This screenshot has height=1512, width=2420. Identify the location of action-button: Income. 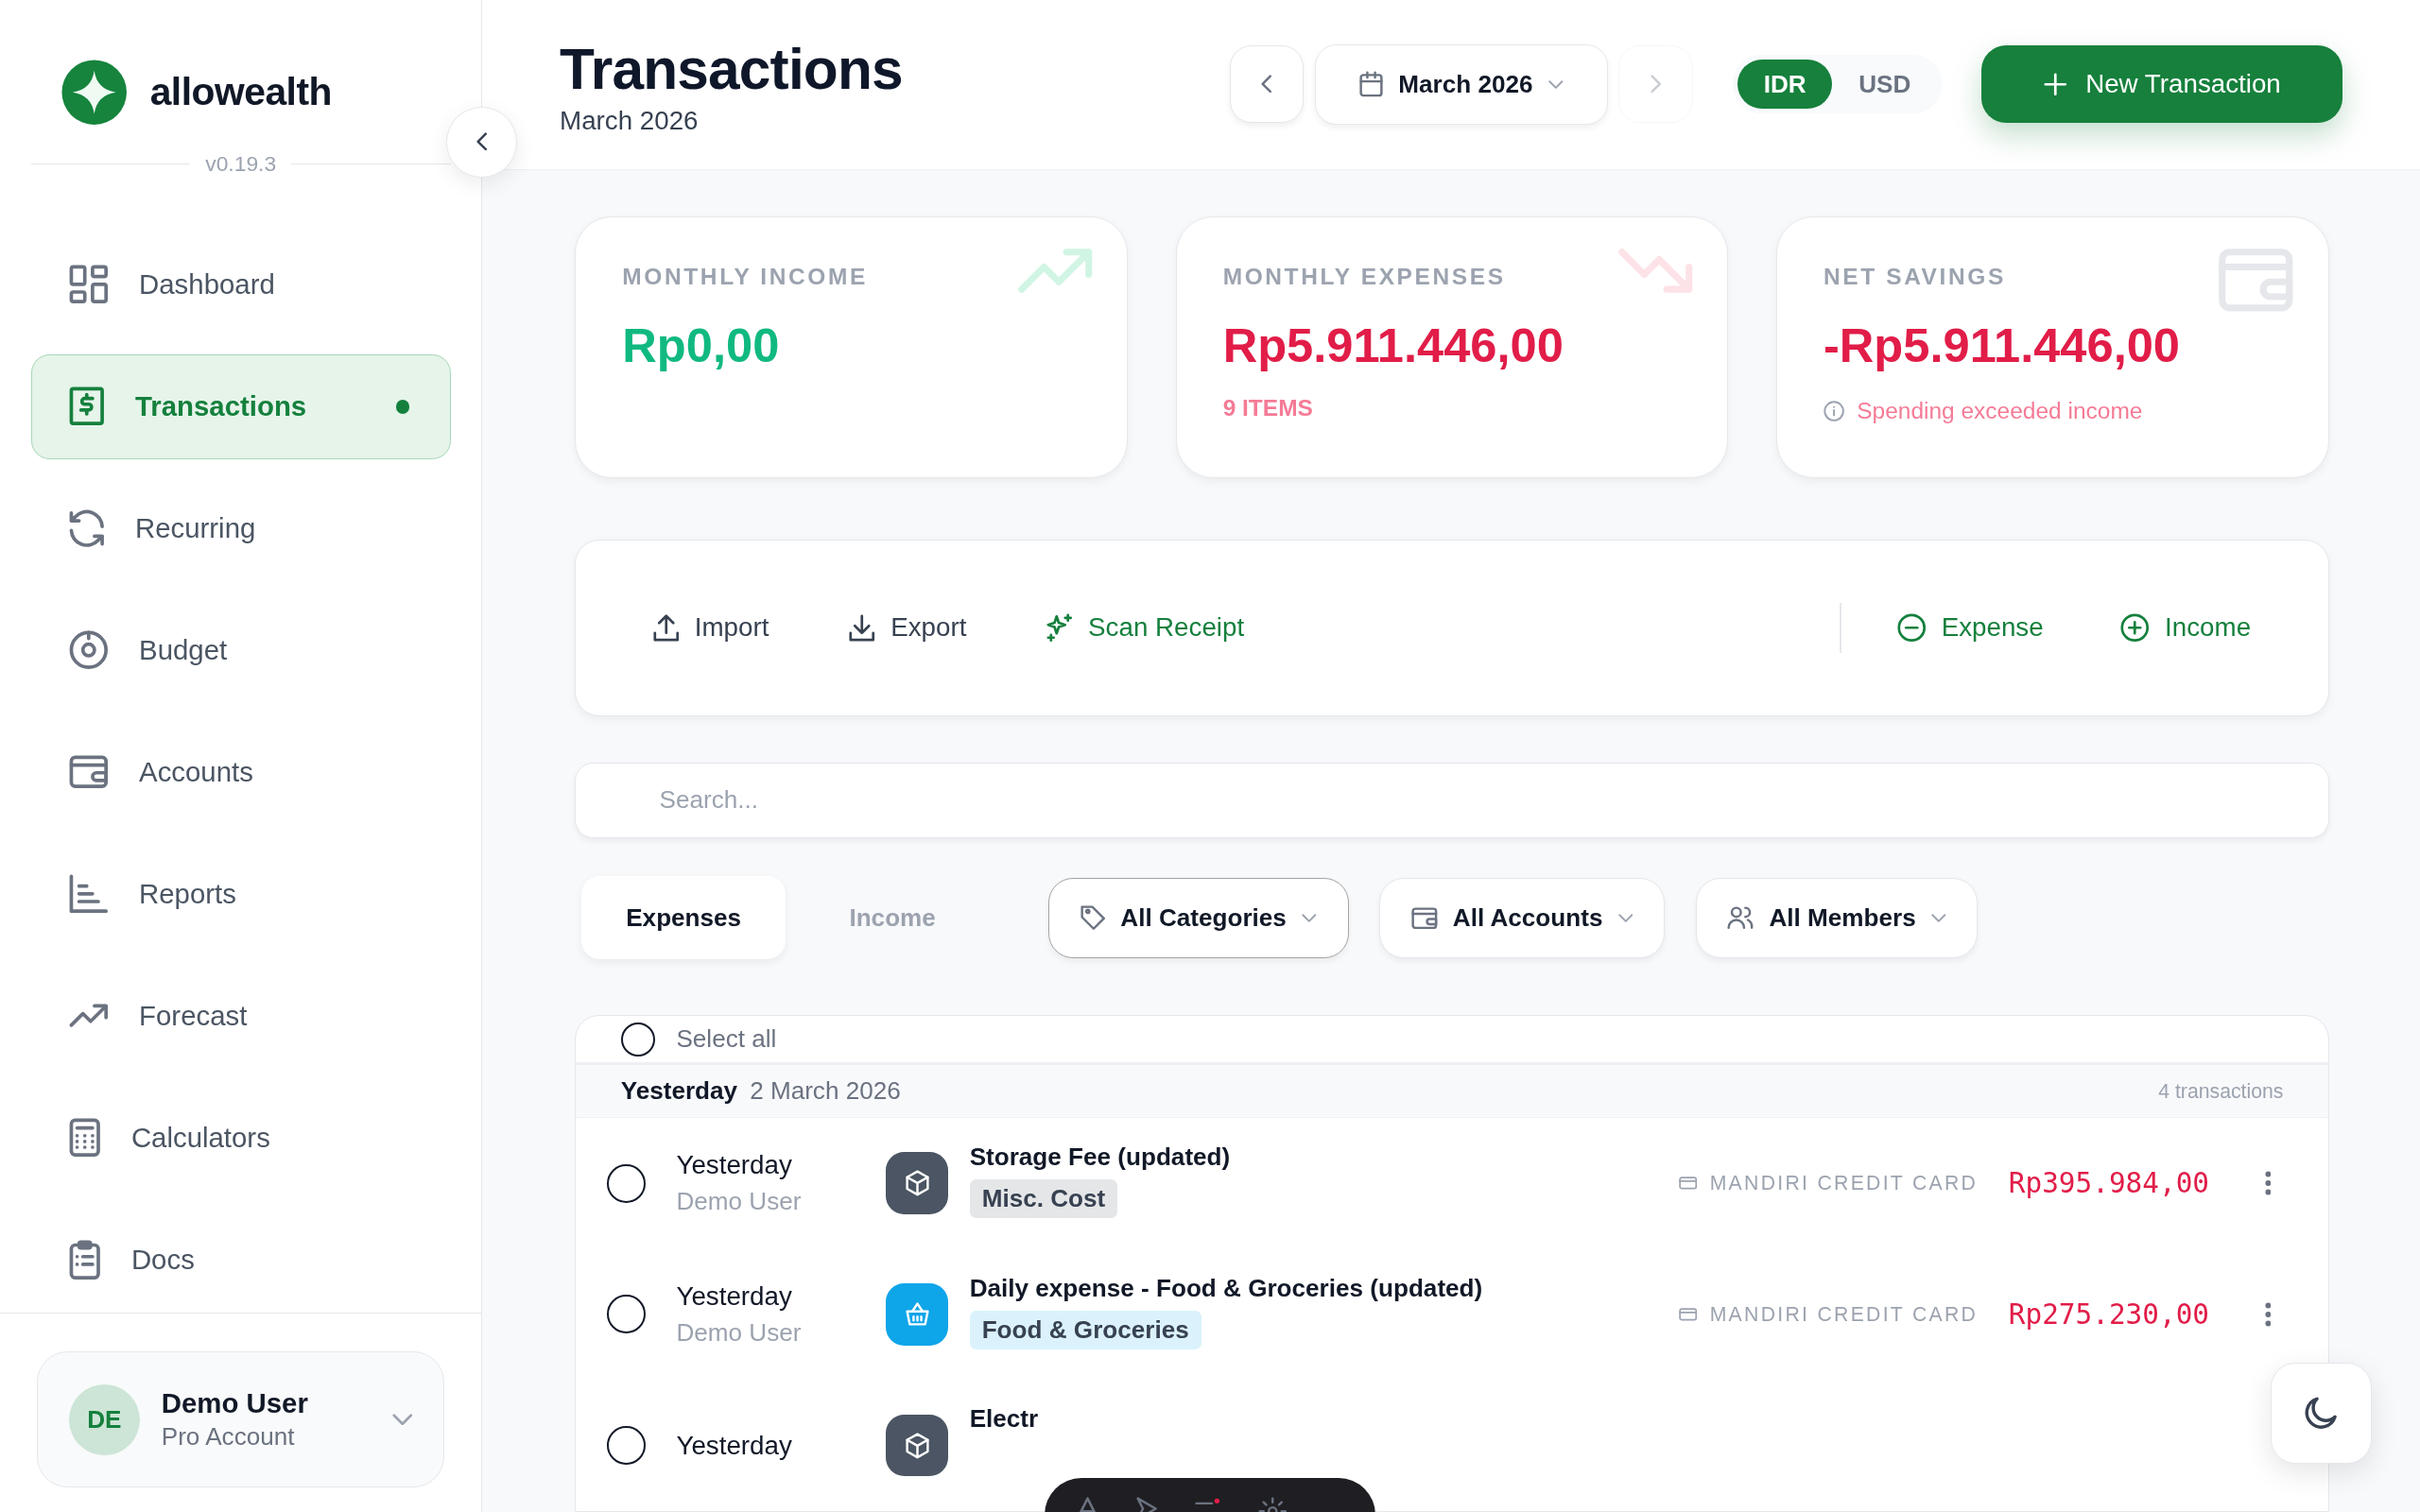
(2186, 628).